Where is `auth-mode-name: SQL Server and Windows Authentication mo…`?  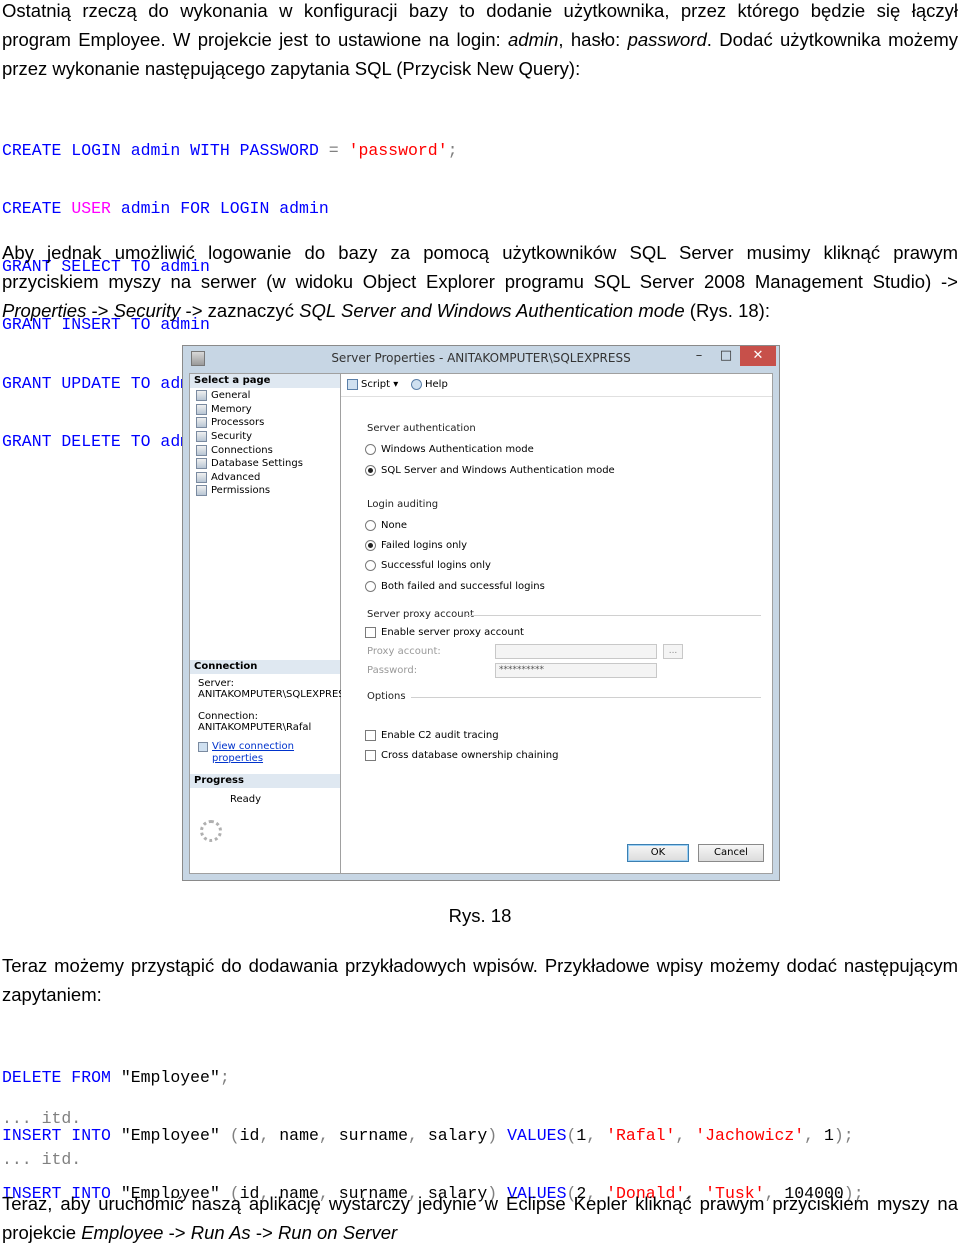 auth-mode-name: SQL Server and Windows Authentication mo… is located at coordinates (492, 310).